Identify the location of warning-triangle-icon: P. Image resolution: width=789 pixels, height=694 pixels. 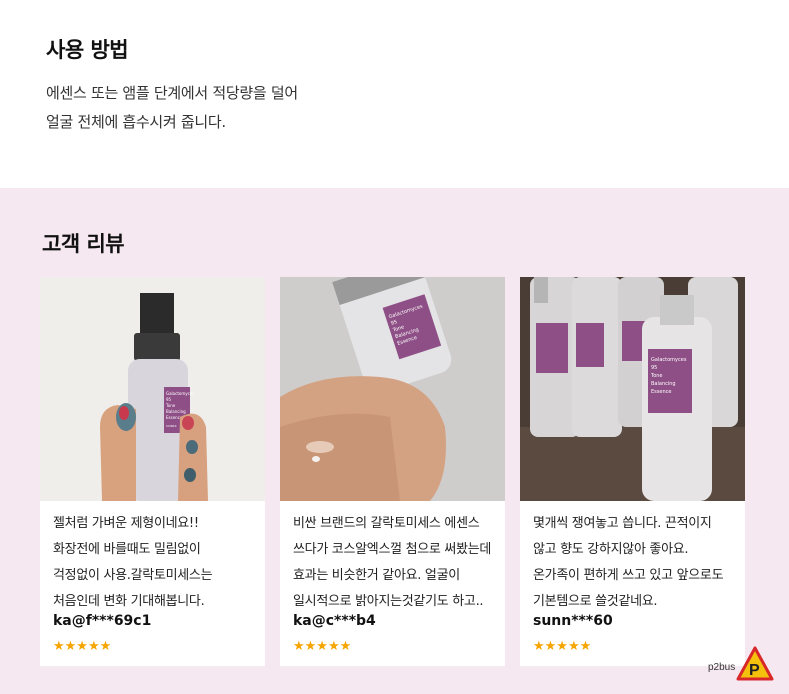
(755, 663).